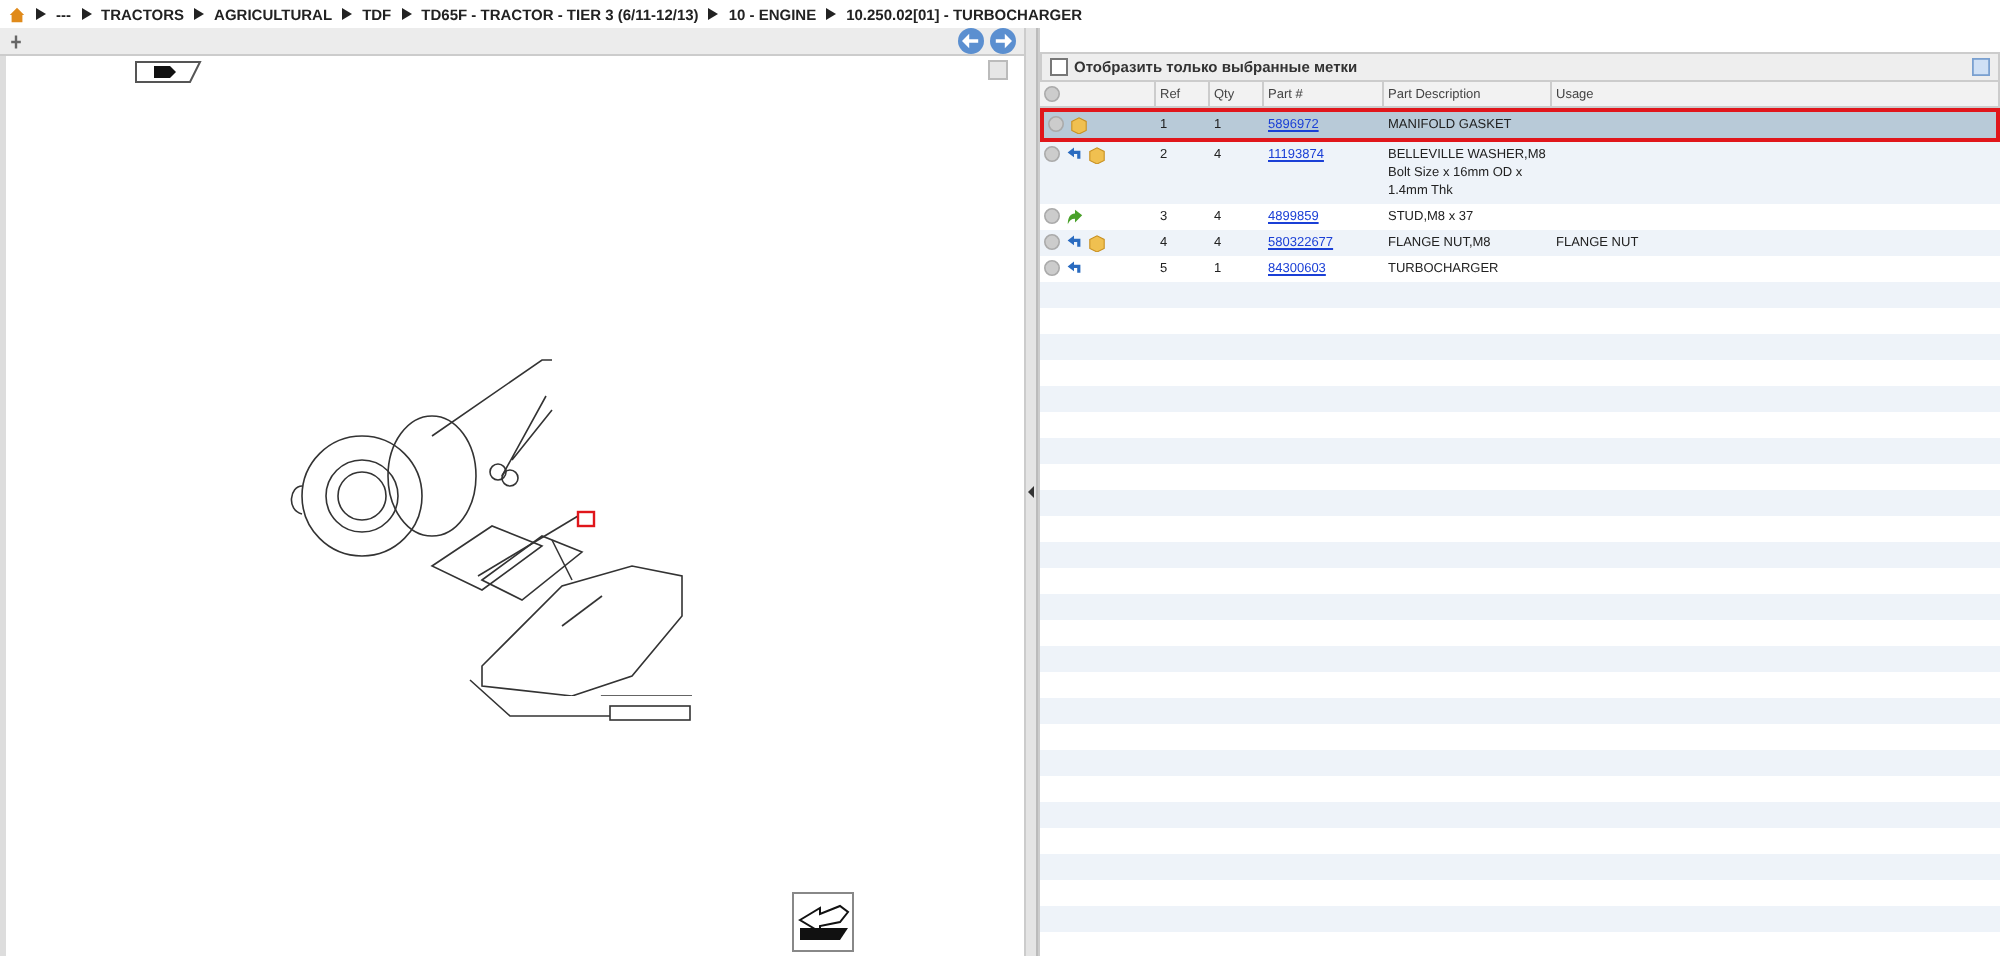 The height and width of the screenshot is (956, 2000). I want to click on right-arrow-icon, so click(1003, 41).